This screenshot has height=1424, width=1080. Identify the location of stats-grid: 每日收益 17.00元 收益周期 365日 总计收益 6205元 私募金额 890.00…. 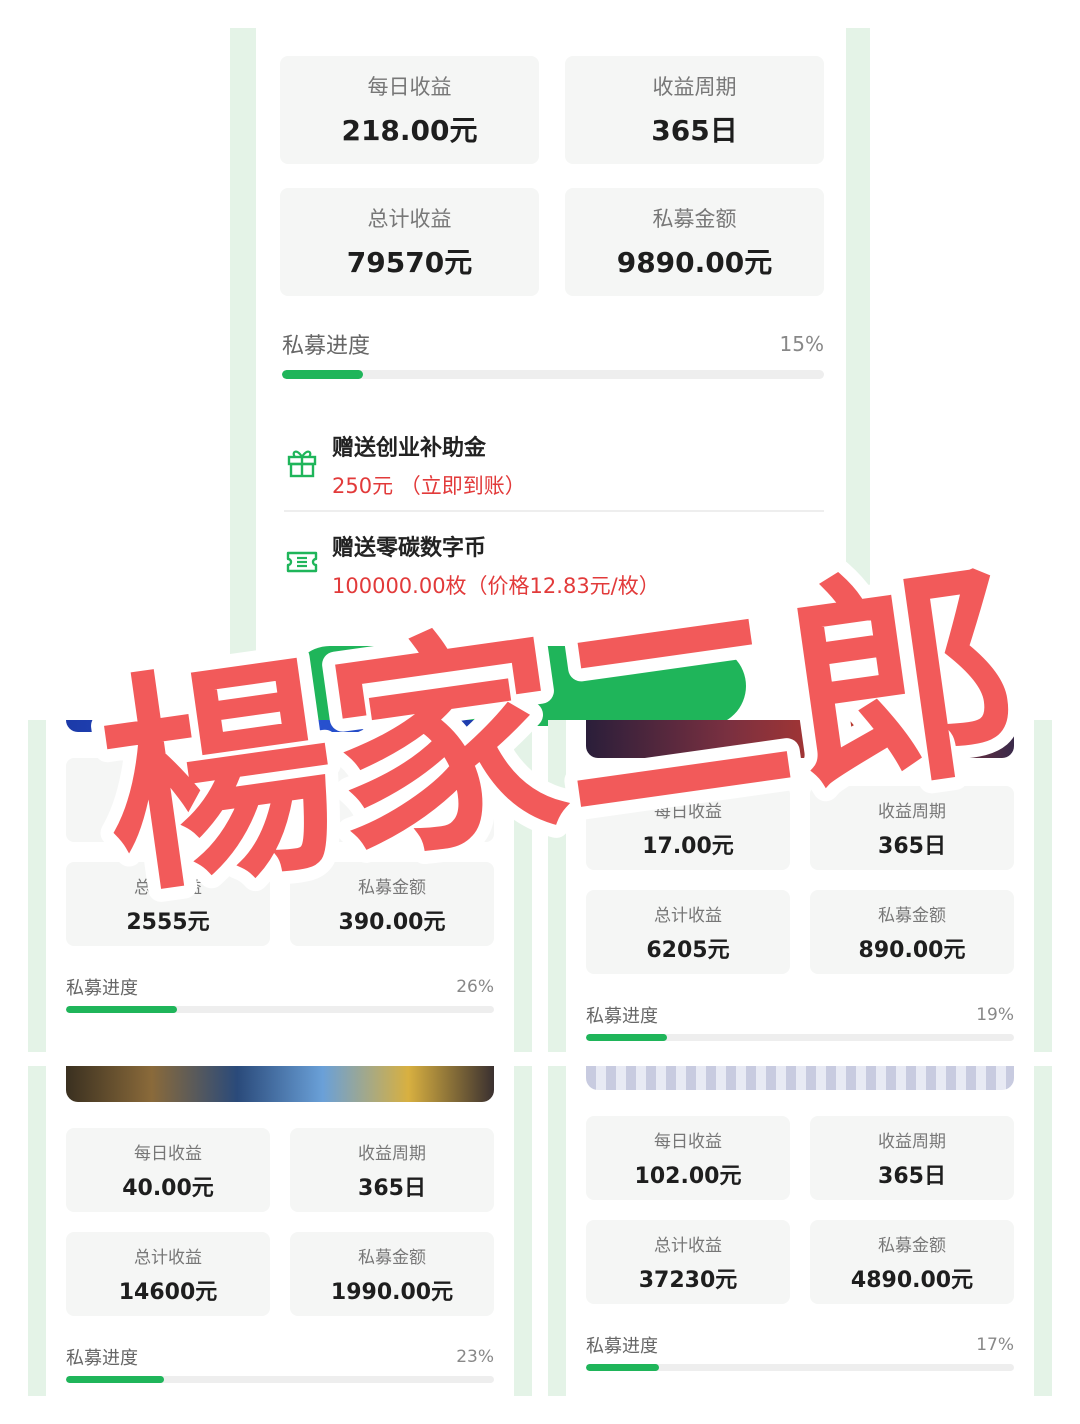
(800, 880).